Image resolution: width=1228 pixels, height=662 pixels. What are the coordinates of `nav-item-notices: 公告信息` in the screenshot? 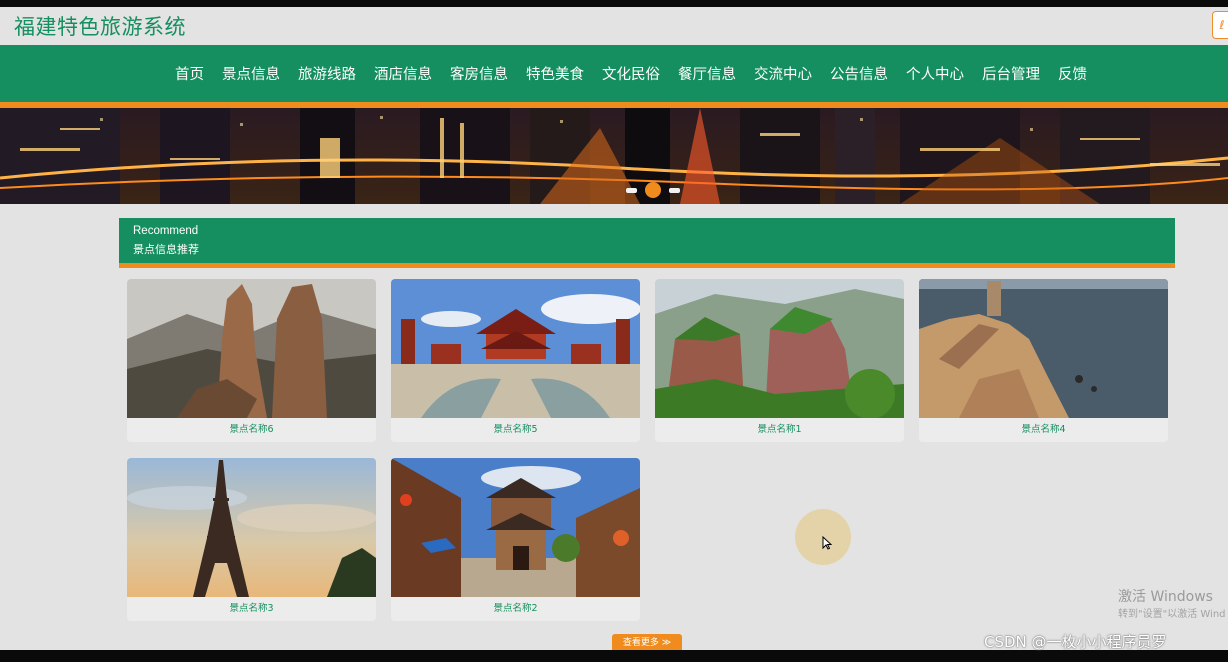 It's located at (859, 73).